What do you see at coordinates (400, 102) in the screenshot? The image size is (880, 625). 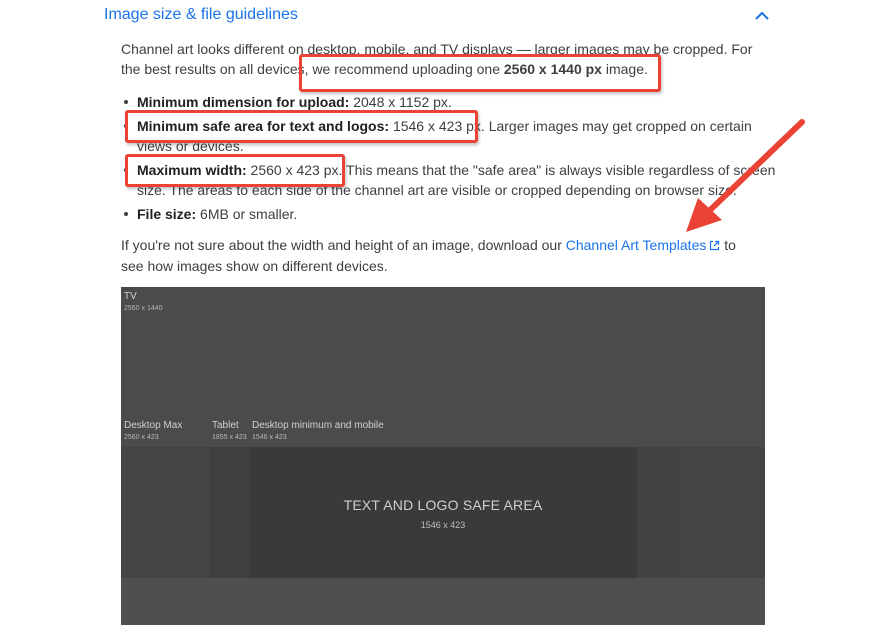 I see `bullet-value: 2048 x 1152 px.` at bounding box center [400, 102].